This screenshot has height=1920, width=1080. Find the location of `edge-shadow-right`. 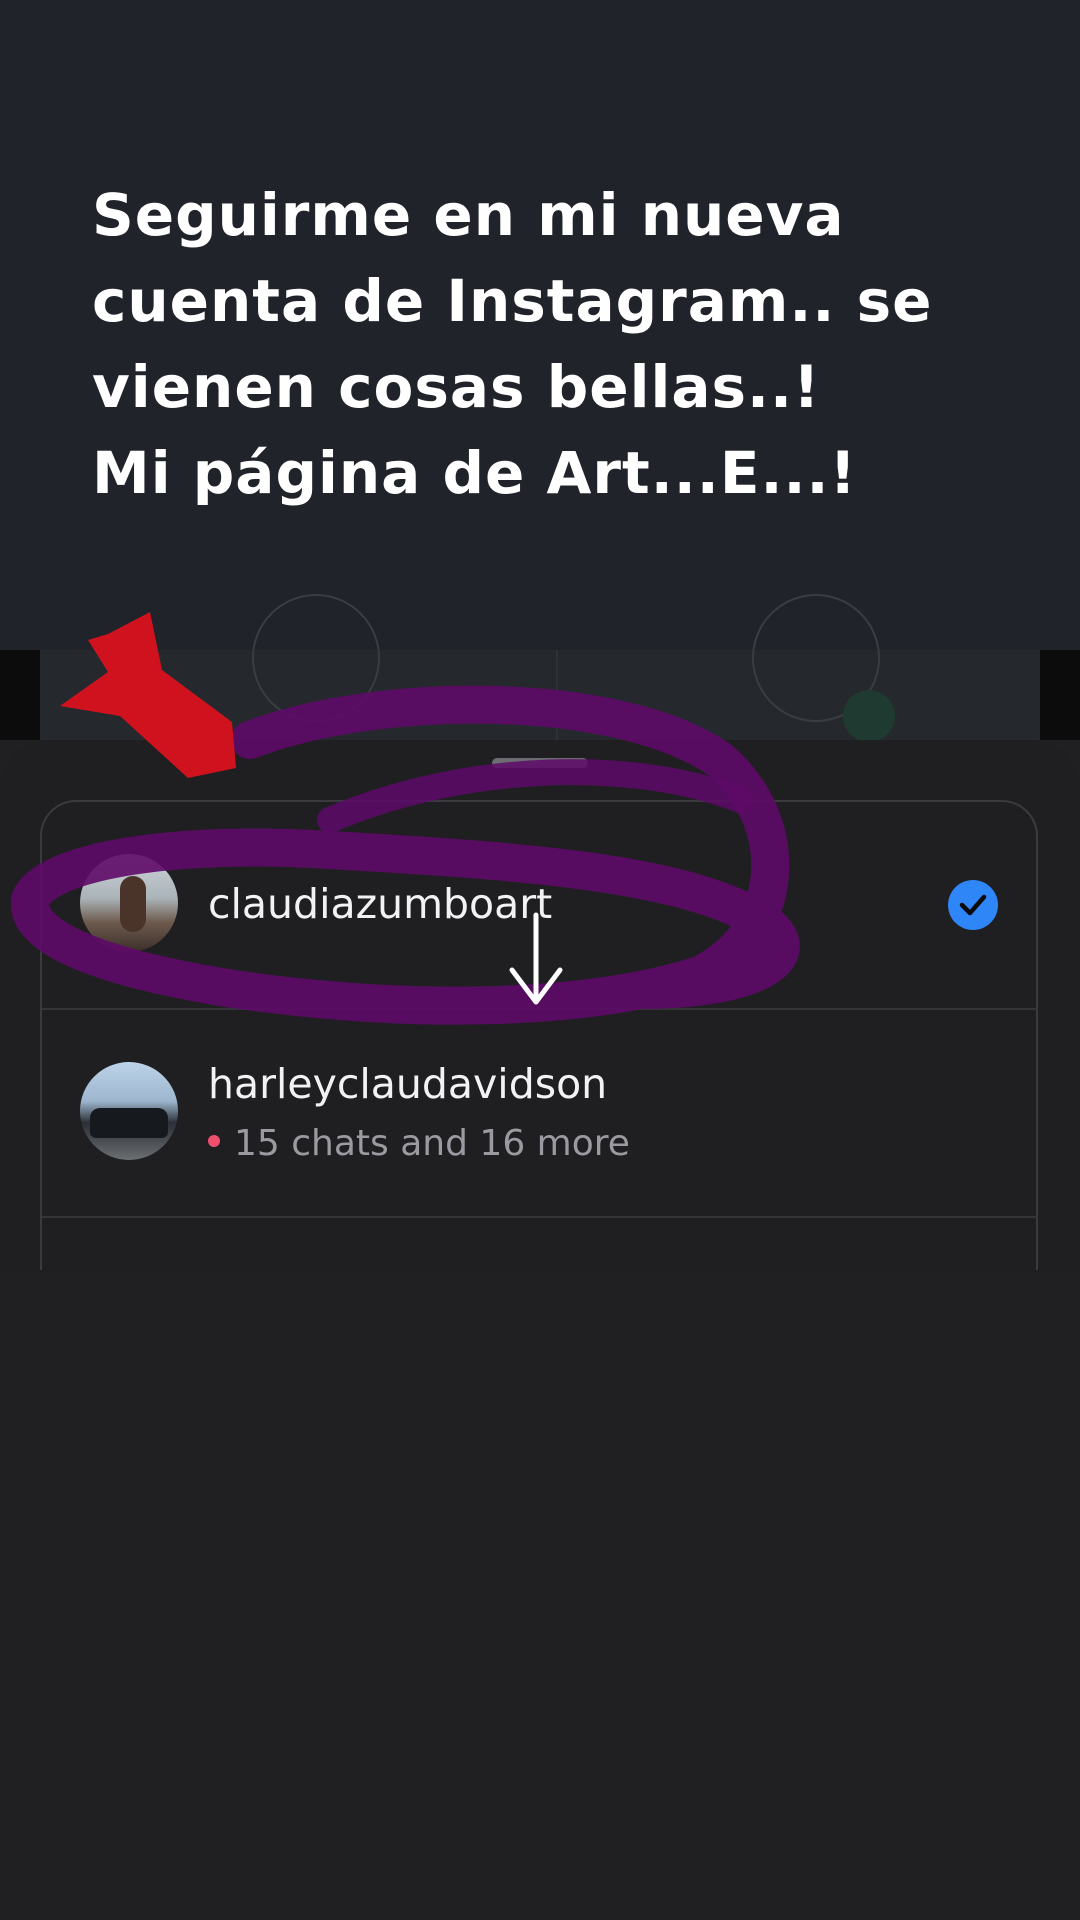

edge-shadow-right is located at coordinates (1060, 695).